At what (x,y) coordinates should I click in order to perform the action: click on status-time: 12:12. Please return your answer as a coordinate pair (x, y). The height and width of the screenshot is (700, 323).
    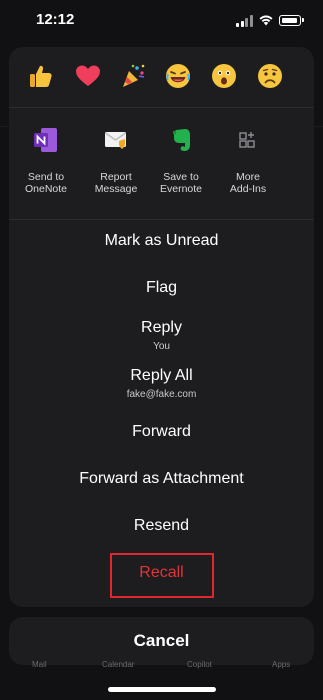
    Looking at the image, I should click on (55, 19).